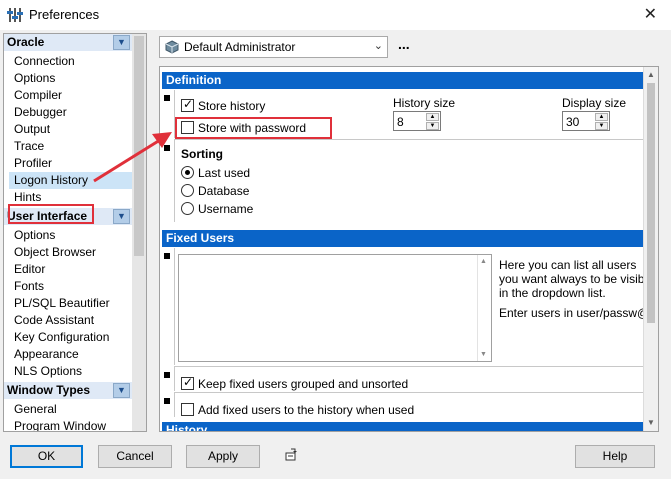  Describe the element at coordinates (46, 354) in the screenshot. I see `tree-item-appearance: Appearance` at that location.